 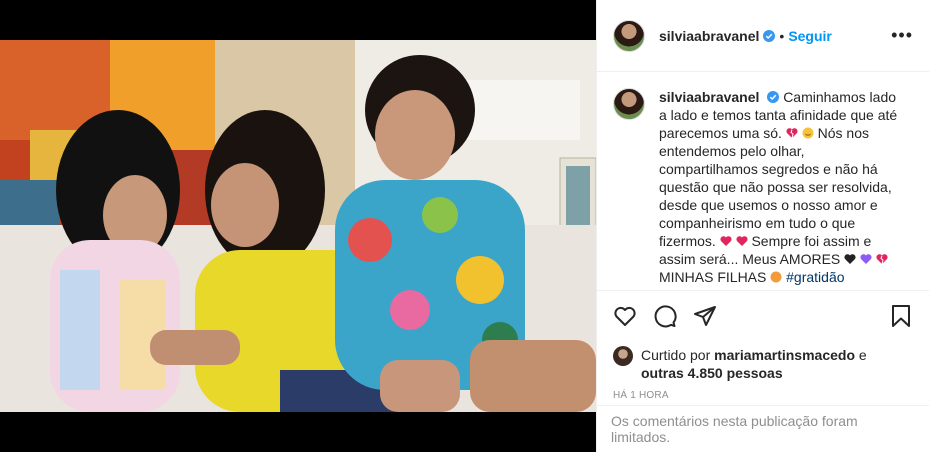 I want to click on bookmark-icon, so click(x=901, y=315).